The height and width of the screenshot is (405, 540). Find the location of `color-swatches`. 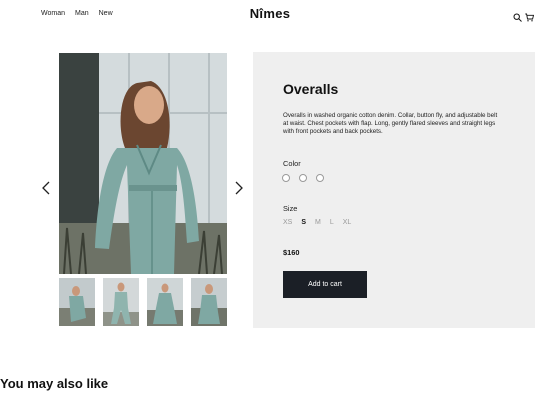

color-swatches is located at coordinates (303, 178).